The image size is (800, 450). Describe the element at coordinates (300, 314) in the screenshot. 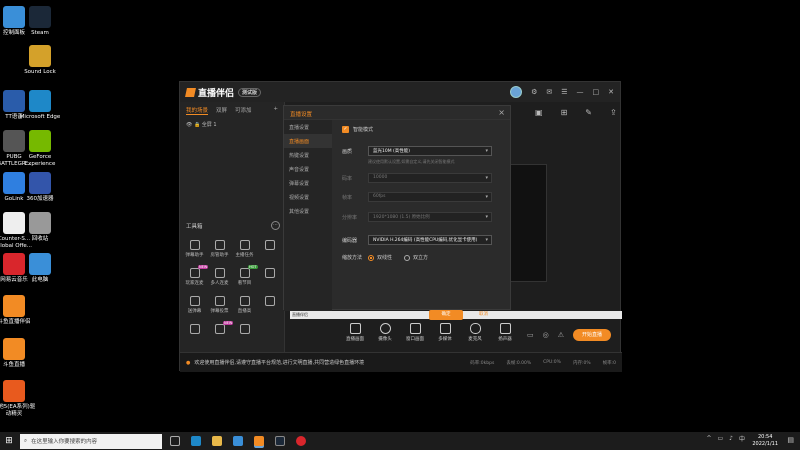

I see `captured-strip-text: 直播伴侣` at that location.